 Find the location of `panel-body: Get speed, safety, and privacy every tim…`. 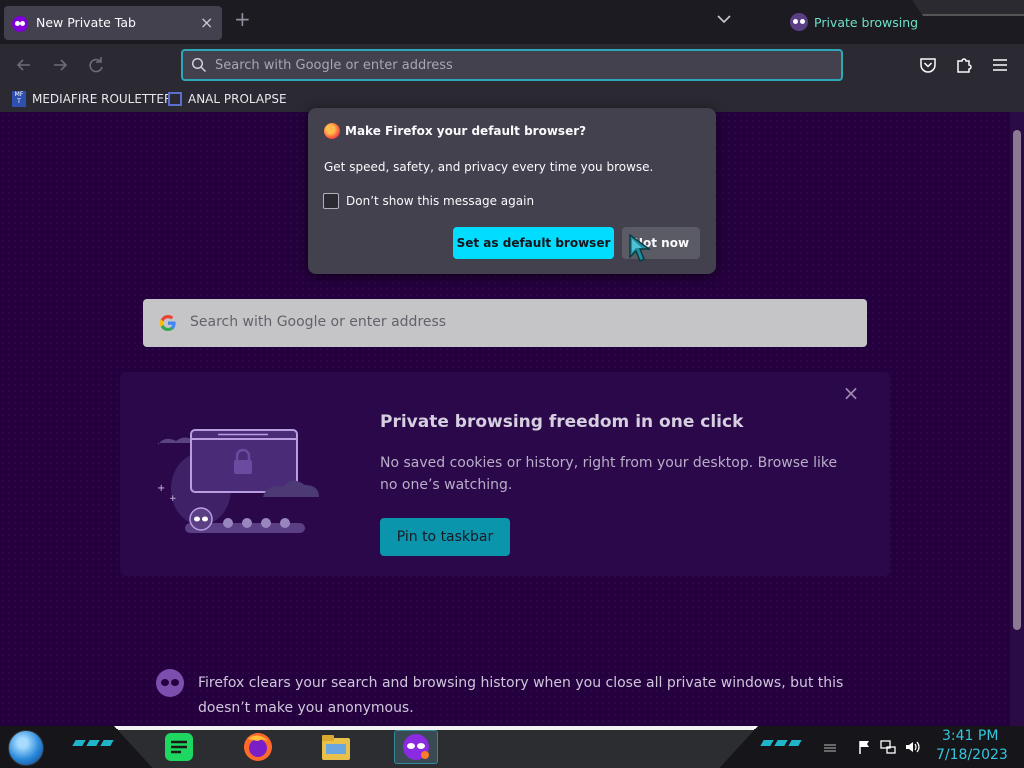

panel-body: Get speed, safety, and privacy every tim… is located at coordinates (489, 167).